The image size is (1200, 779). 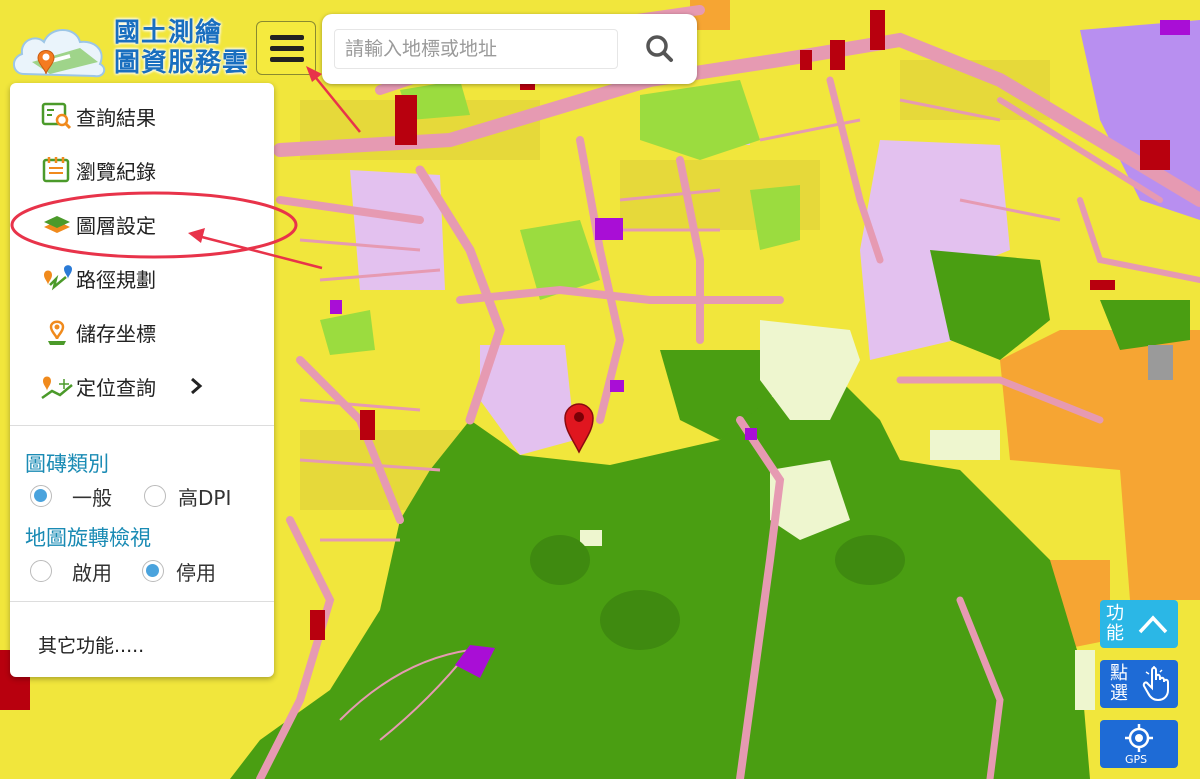 What do you see at coordinates (41, 496) in the screenshot?
I see `radio-tile-normal` at bounding box center [41, 496].